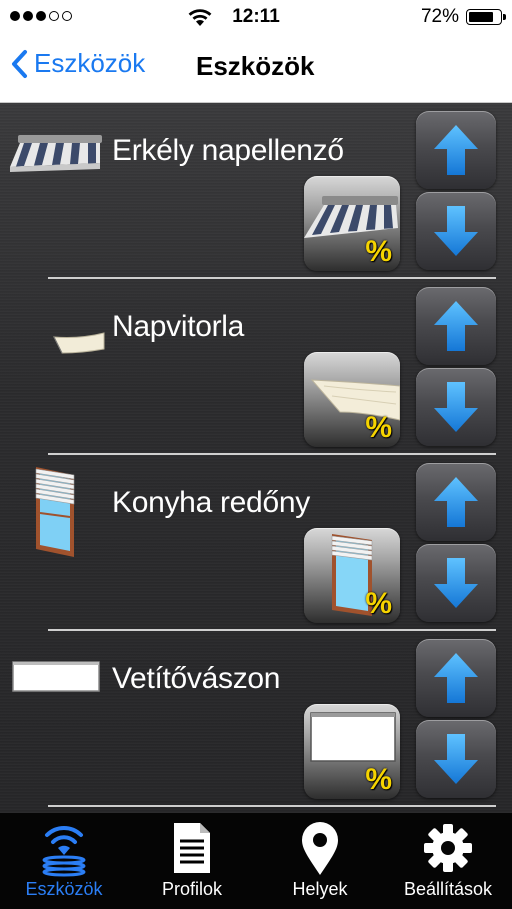 Image resolution: width=512 pixels, height=909 pixels. I want to click on battery-percent: 72%, so click(439, 16).